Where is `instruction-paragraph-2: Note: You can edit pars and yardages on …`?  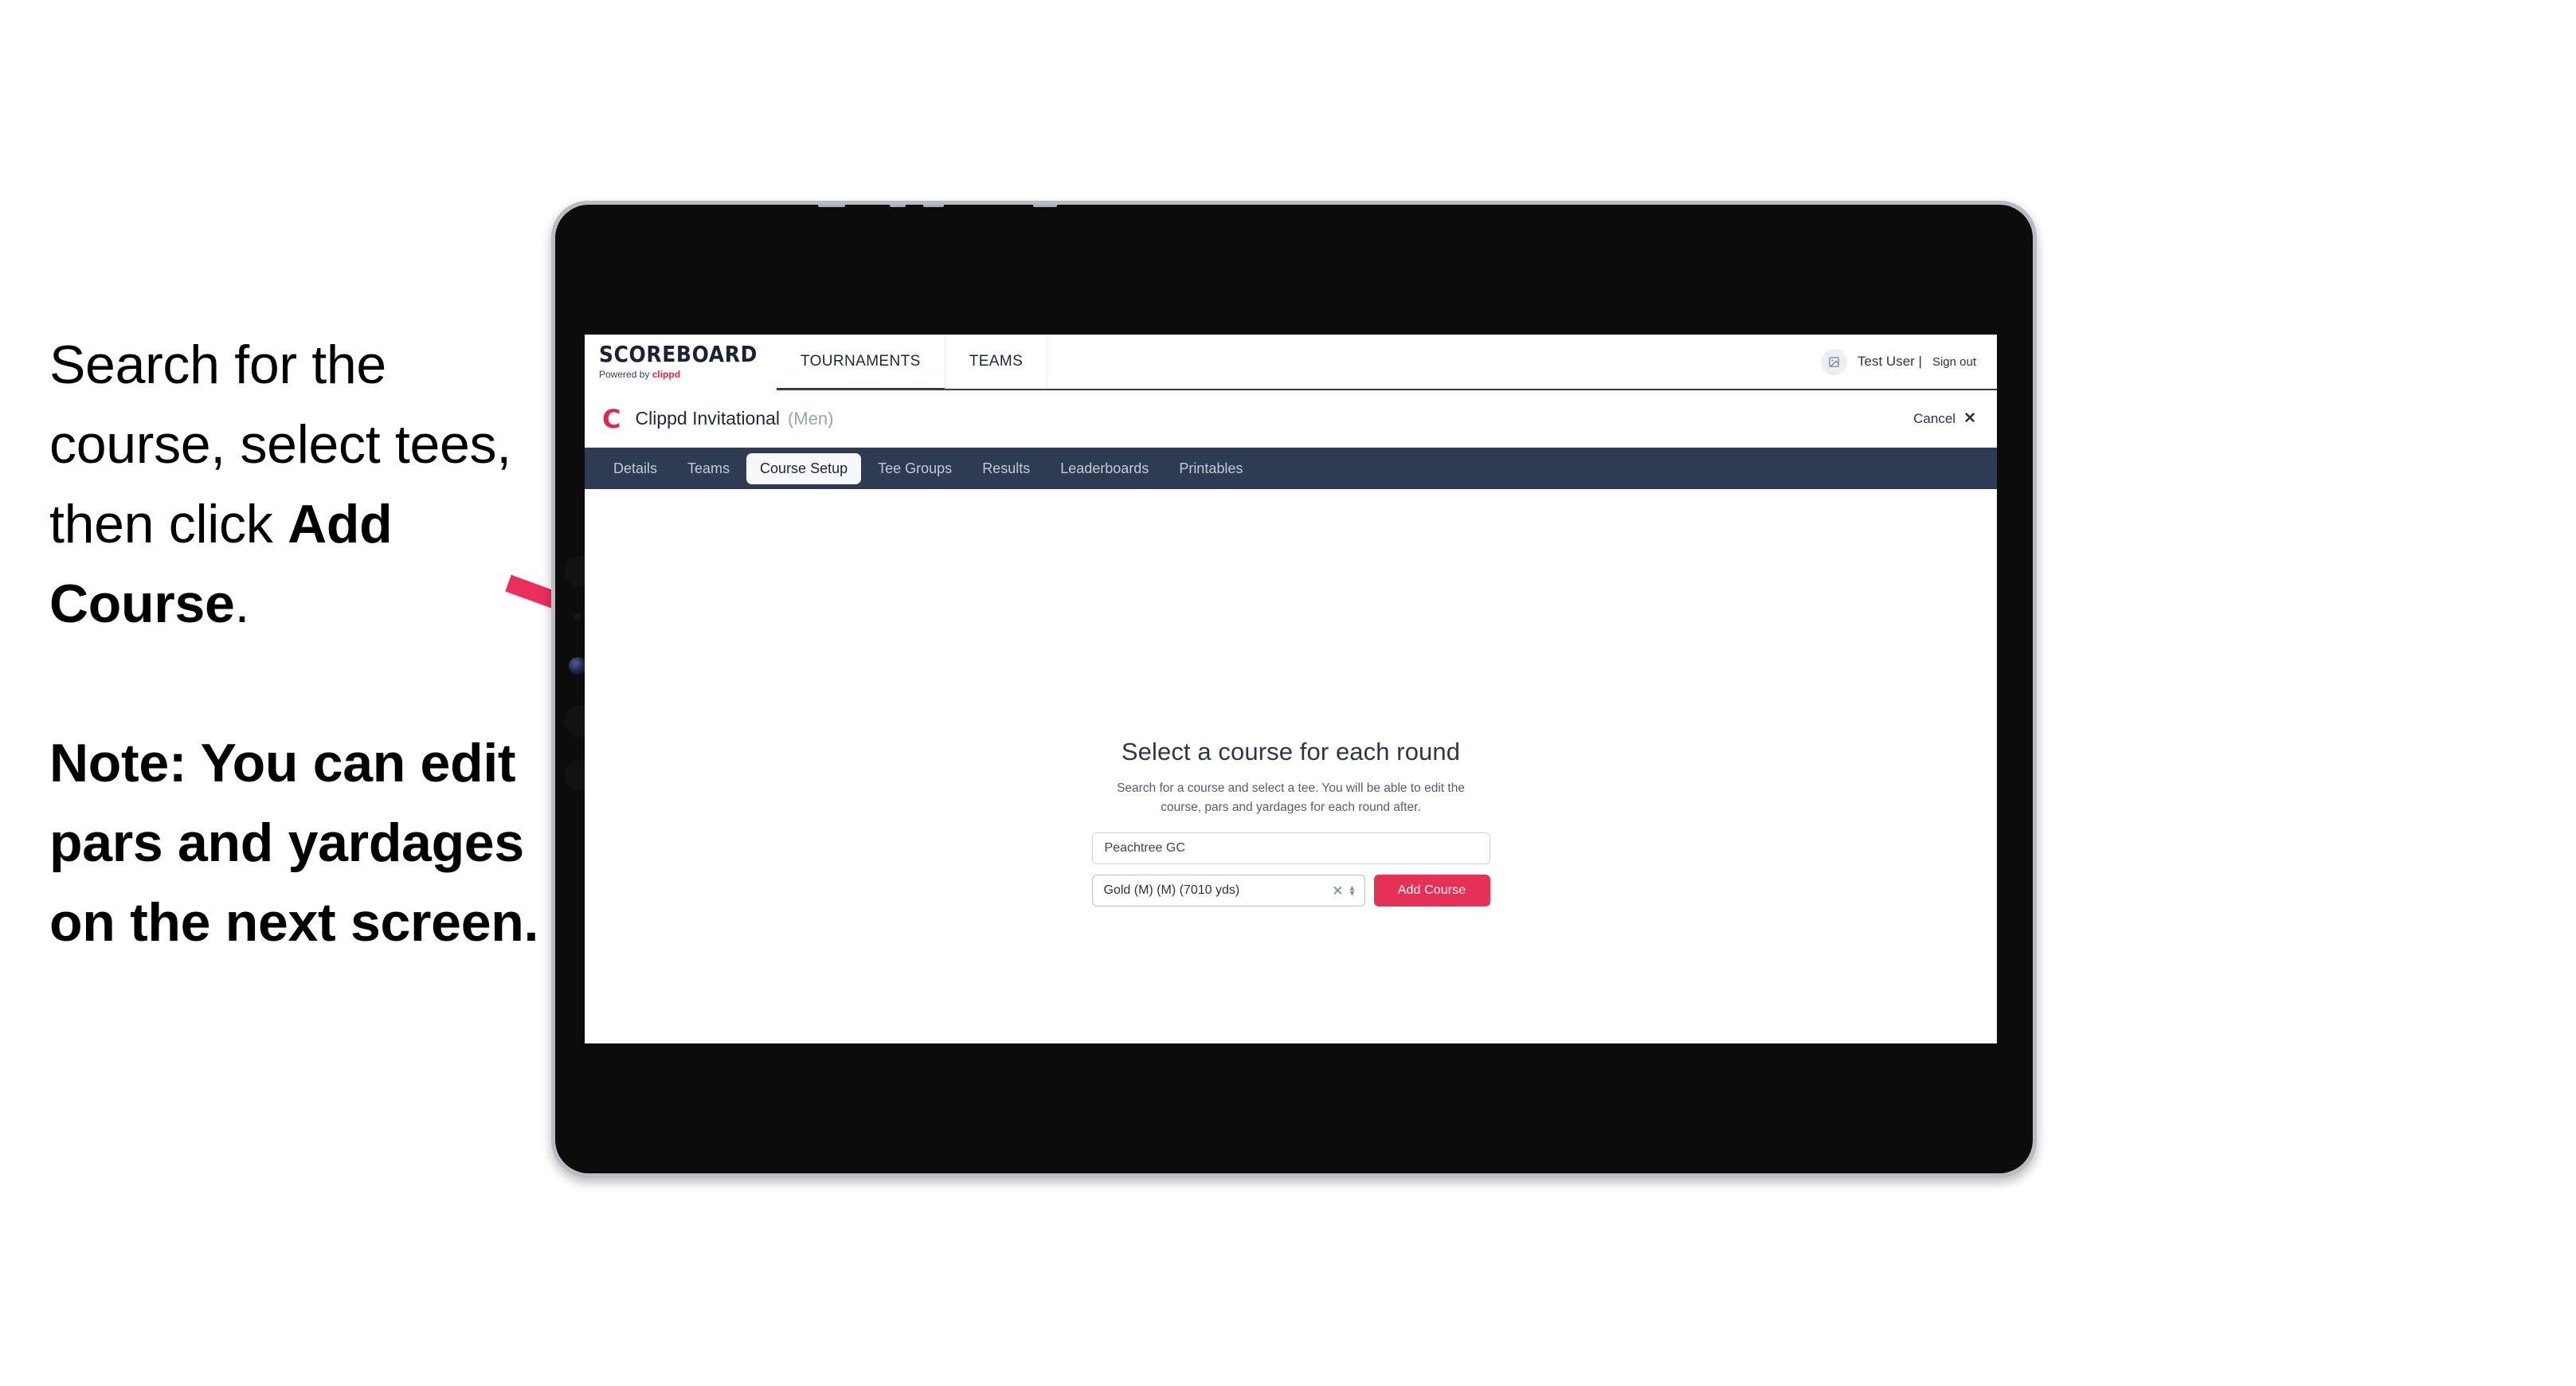 instruction-paragraph-2: Note: You can edit pars and yardages on … is located at coordinates (294, 843).